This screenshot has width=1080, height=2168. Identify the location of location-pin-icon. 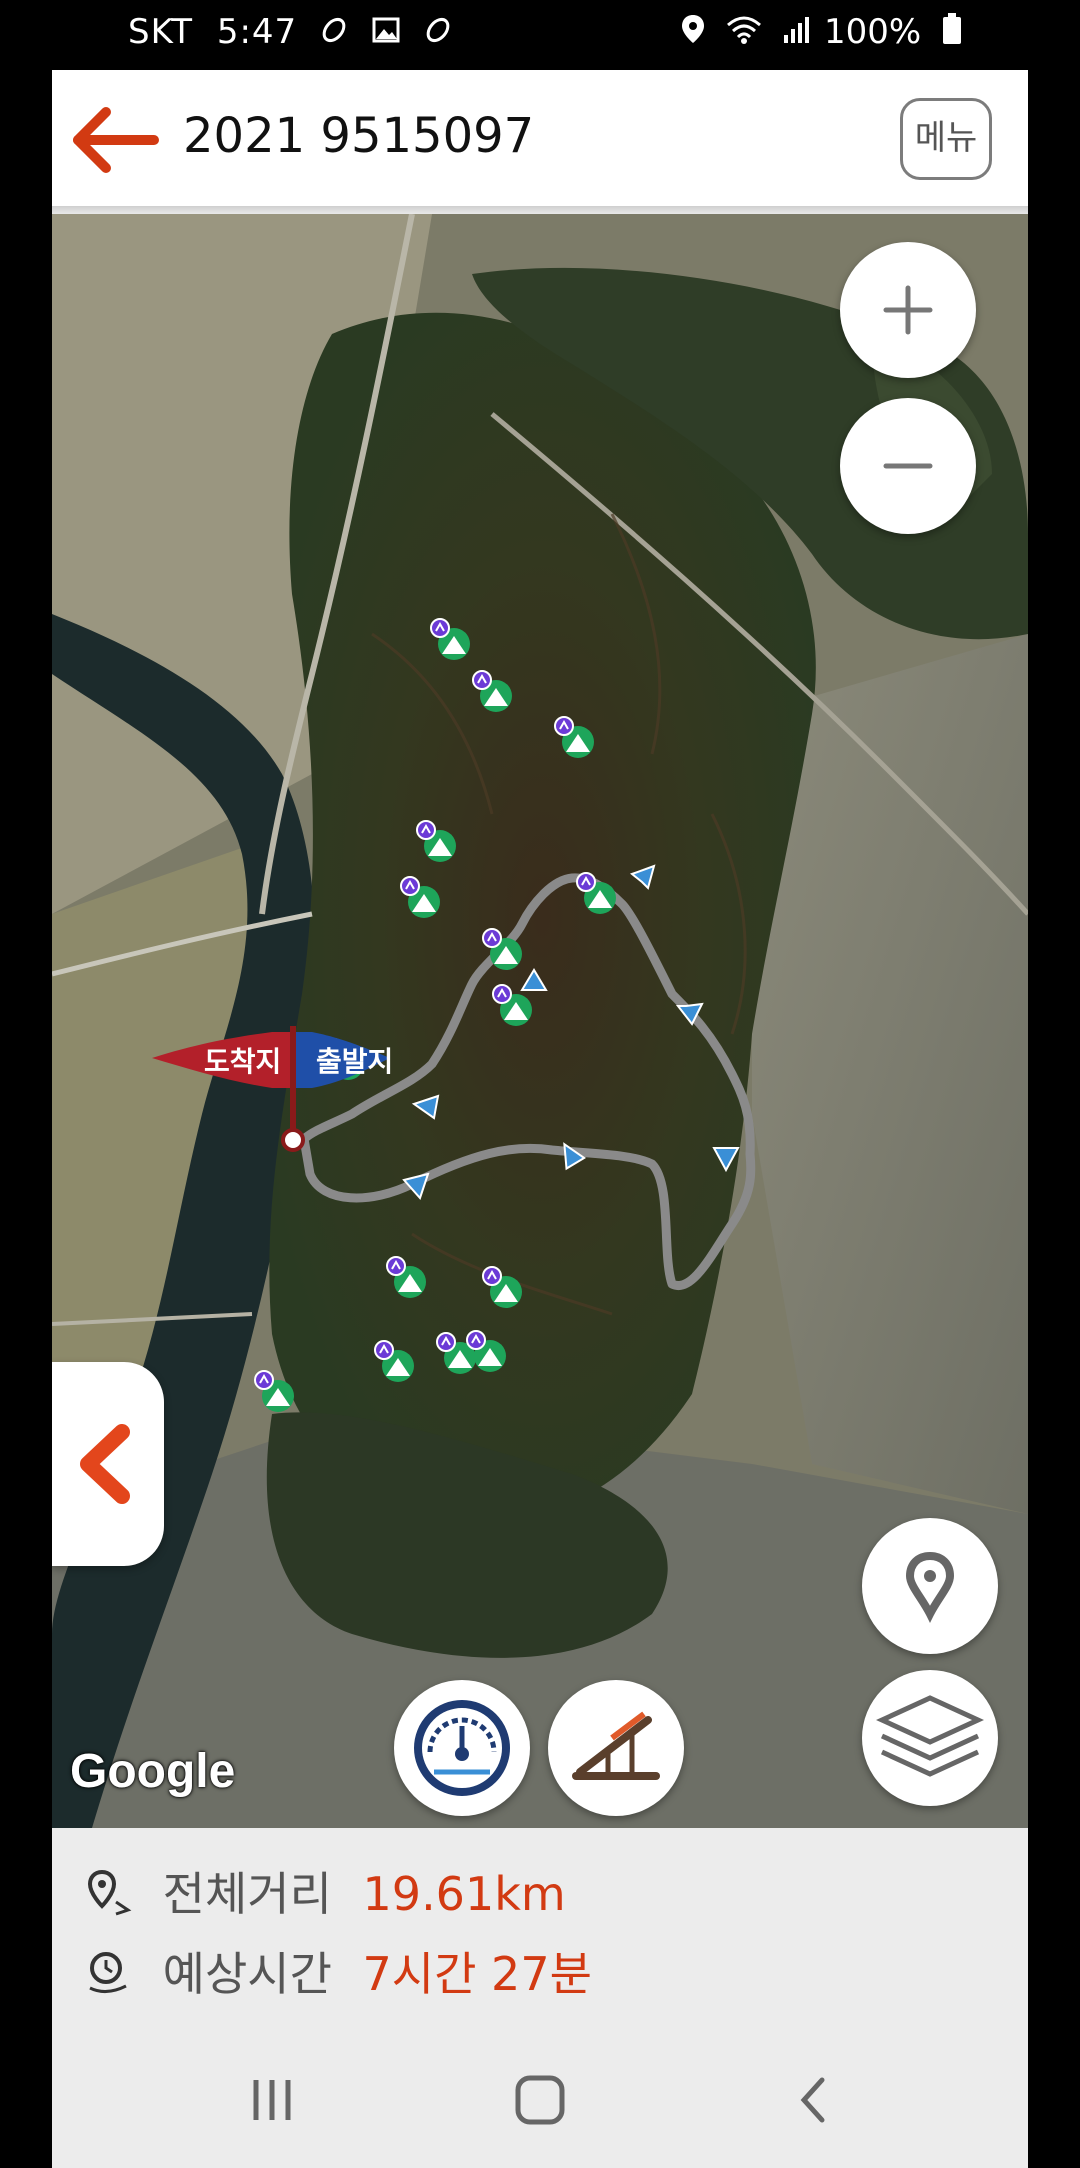
(930, 1587).